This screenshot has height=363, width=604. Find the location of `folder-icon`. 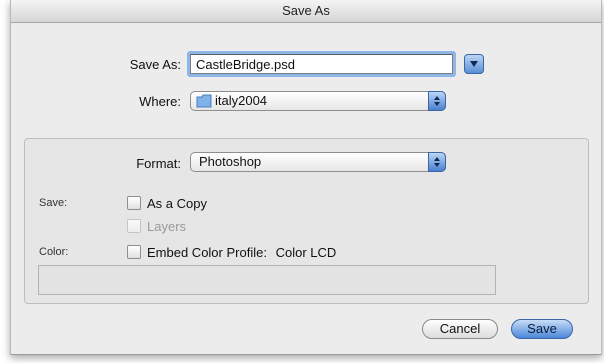

folder-icon is located at coordinates (204, 101).